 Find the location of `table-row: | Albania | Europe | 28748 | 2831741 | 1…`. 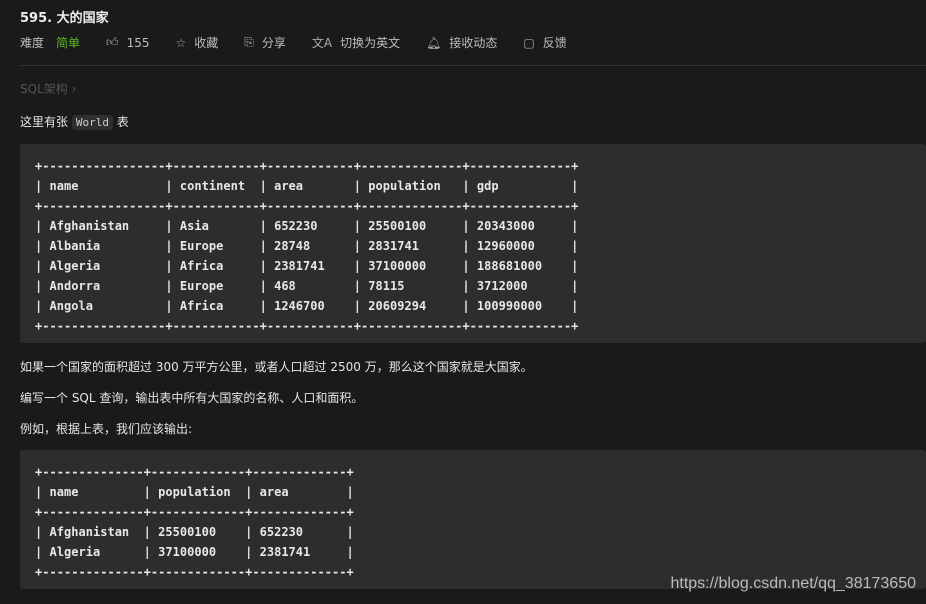

table-row: | Albania | Europe | 28748 | 2831741 | 1… is located at coordinates (307, 246).